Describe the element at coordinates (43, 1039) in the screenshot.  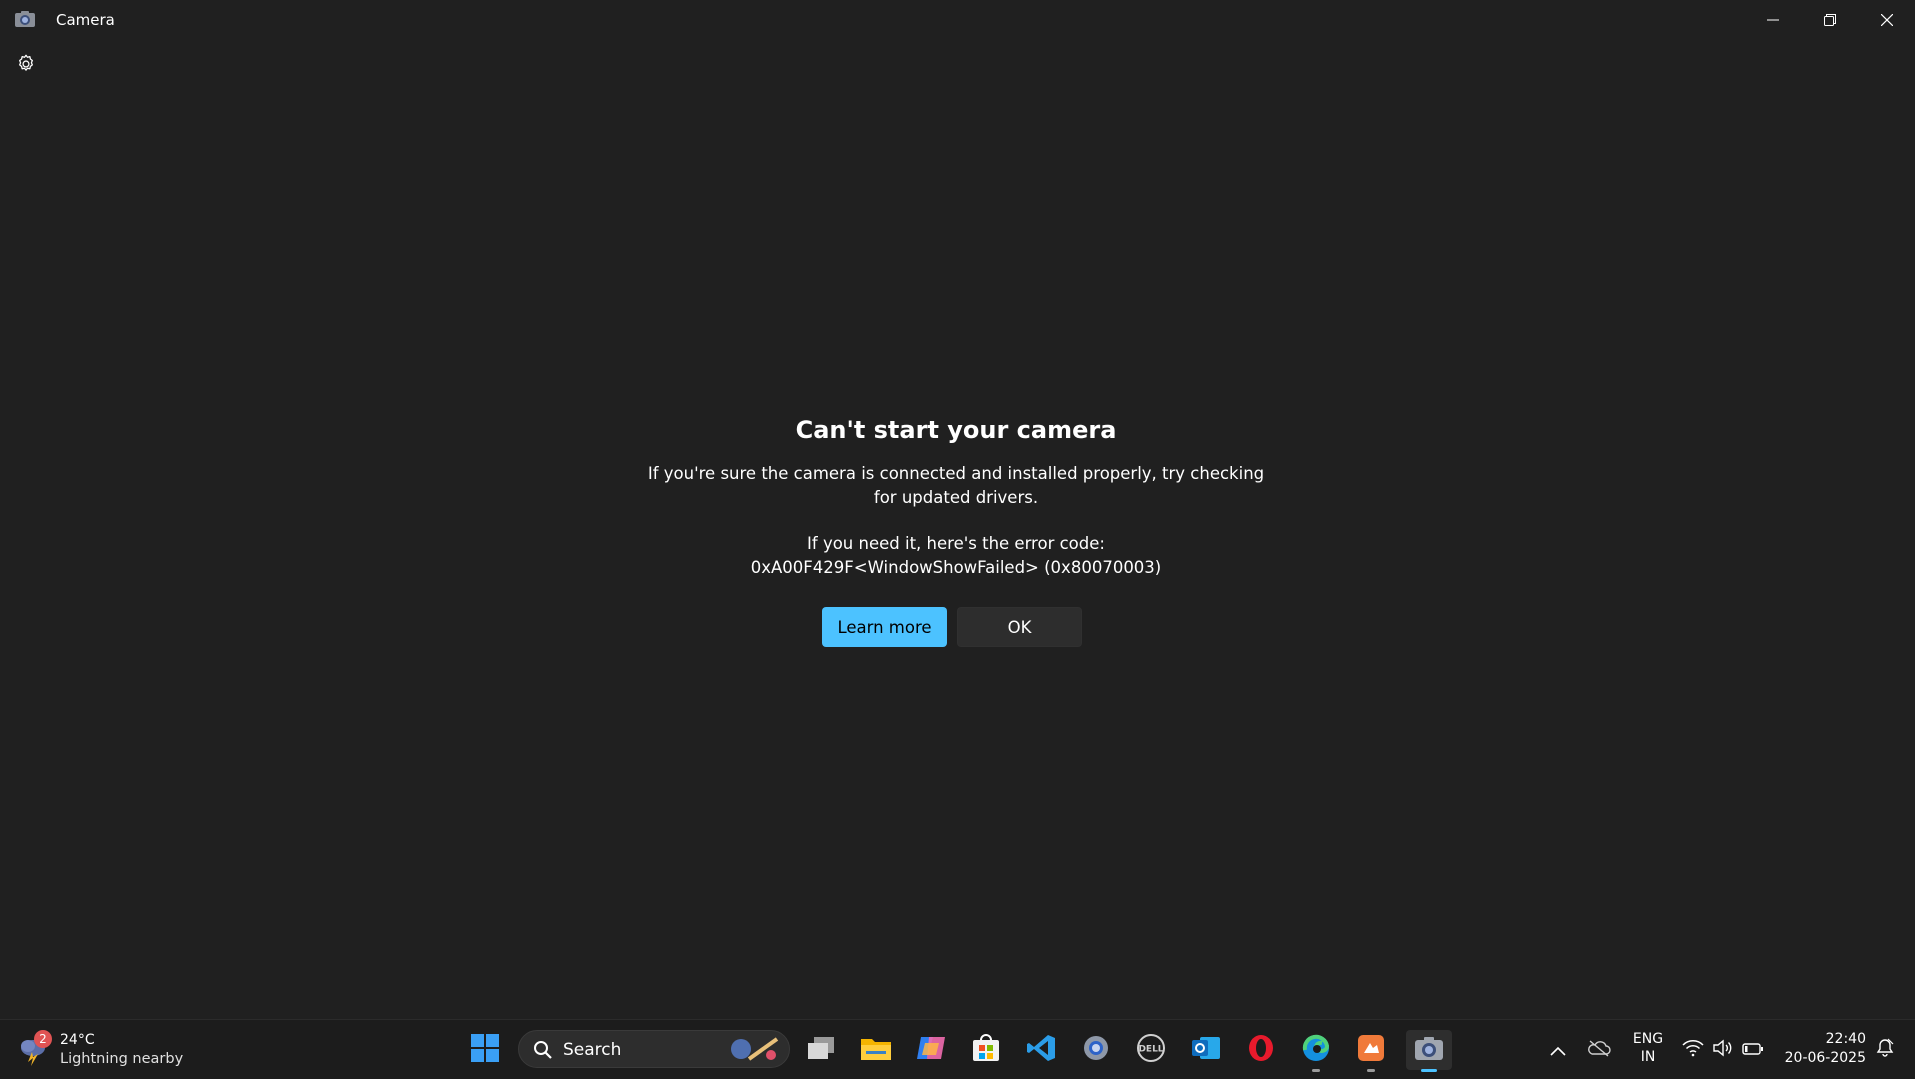
I see `notification-badge: 2` at that location.